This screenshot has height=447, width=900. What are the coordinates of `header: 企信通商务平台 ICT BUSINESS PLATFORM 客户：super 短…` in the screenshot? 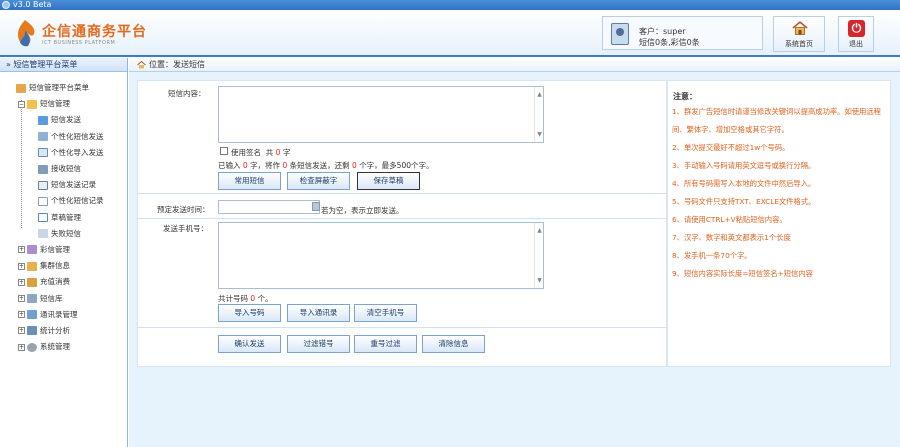 It's located at (450, 33).